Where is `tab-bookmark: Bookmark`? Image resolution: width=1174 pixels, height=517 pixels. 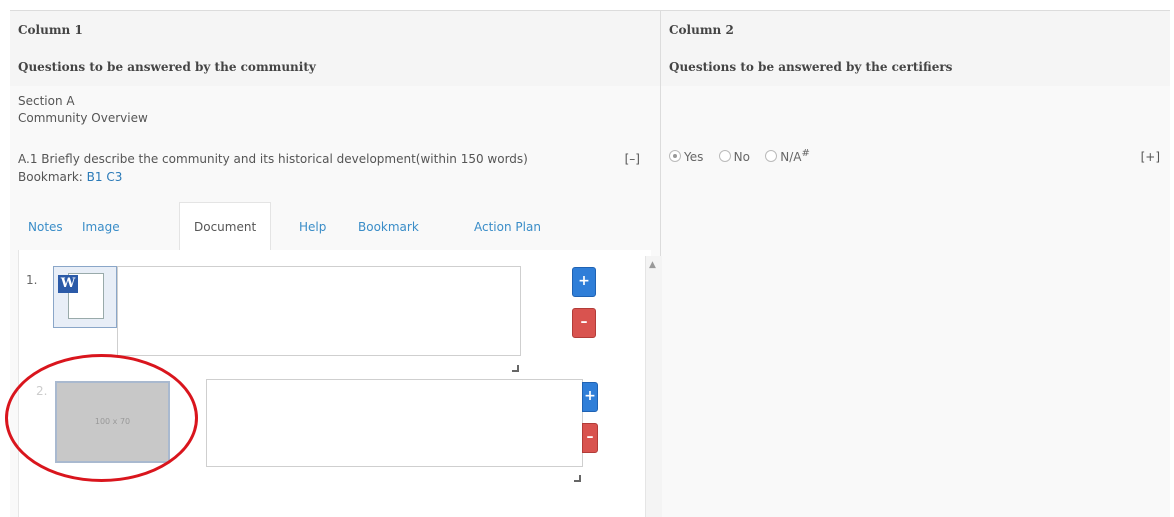
tab-bookmark: Bookmark is located at coordinates (388, 227).